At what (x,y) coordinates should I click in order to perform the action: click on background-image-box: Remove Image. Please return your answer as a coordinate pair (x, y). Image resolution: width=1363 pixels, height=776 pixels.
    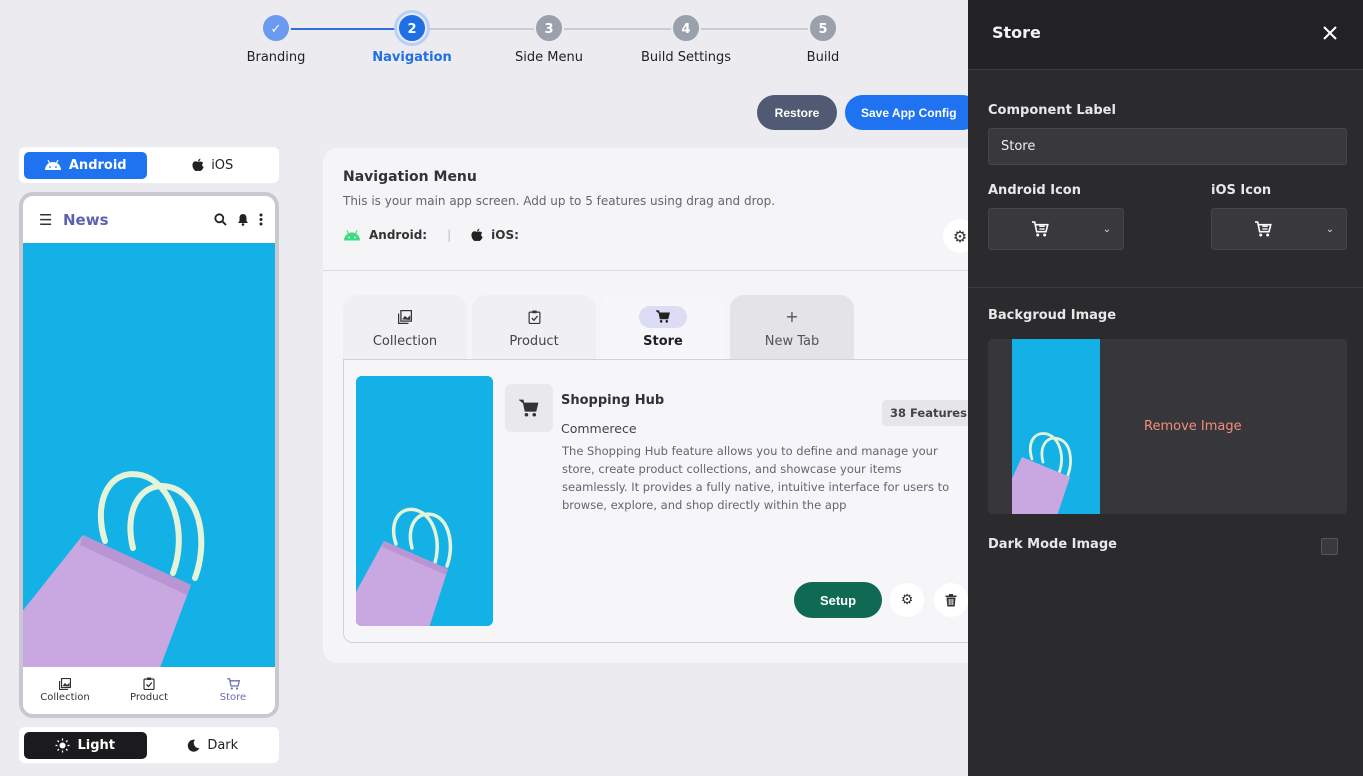
    Looking at the image, I should click on (1167, 426).